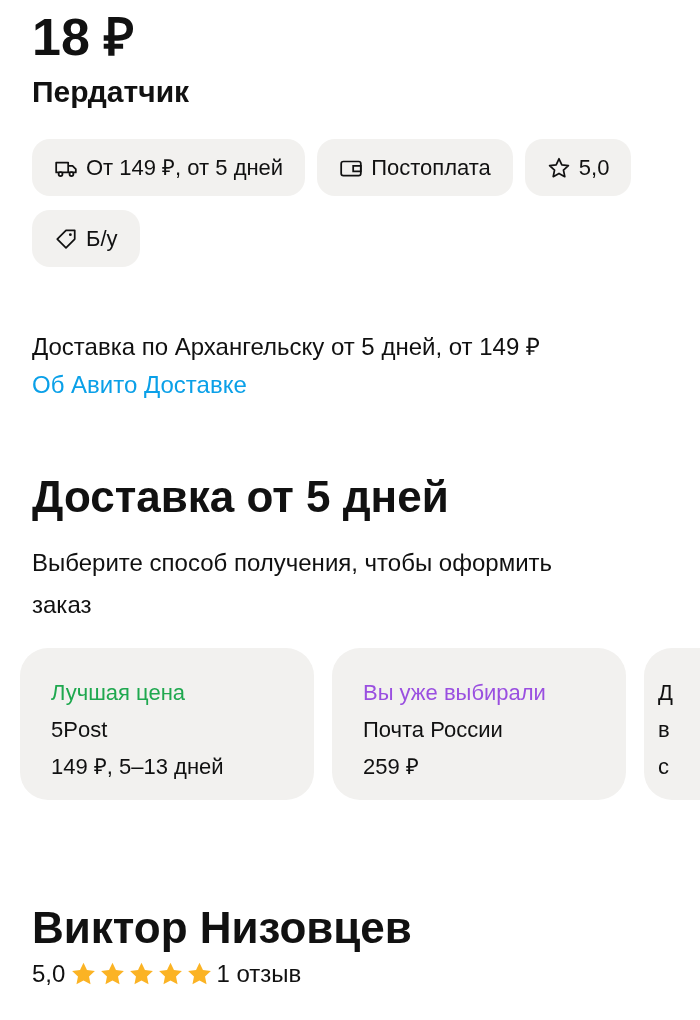 This screenshot has width=700, height=1020. Describe the element at coordinates (594, 168) in the screenshot. I see `chip-label: 5,0` at that location.